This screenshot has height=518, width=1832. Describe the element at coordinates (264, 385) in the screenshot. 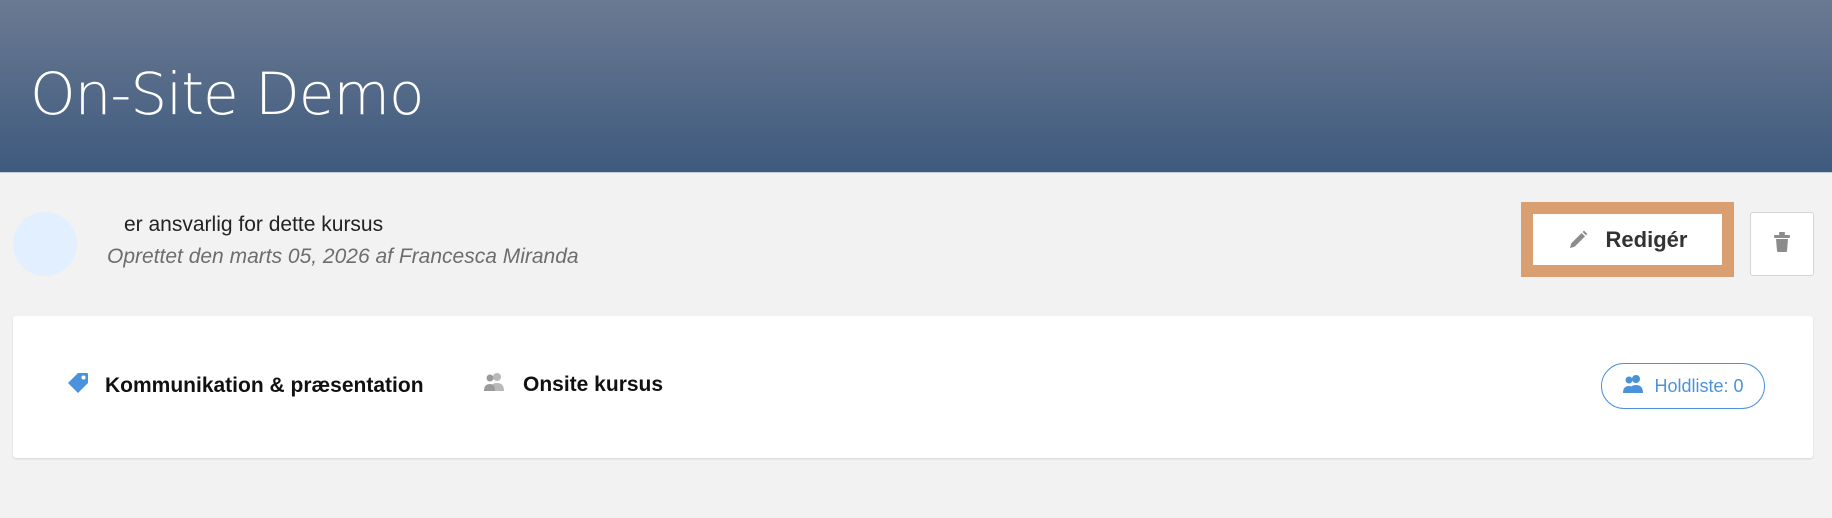

I see `category-label: Kommunikation & præsentation` at that location.